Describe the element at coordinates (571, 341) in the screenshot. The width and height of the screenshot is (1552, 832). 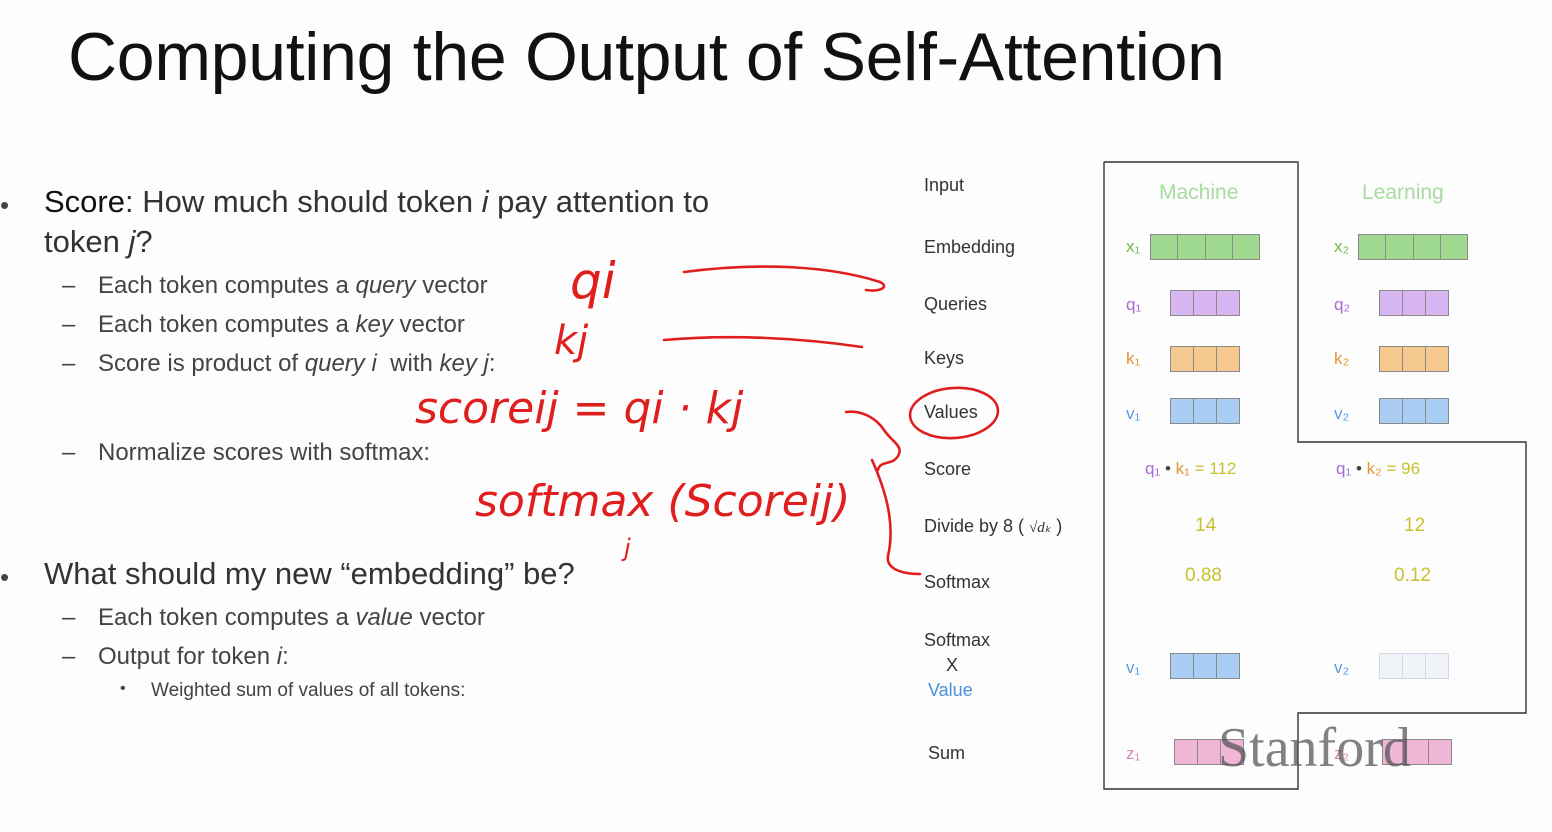
I see `hand-kj: kj` at that location.